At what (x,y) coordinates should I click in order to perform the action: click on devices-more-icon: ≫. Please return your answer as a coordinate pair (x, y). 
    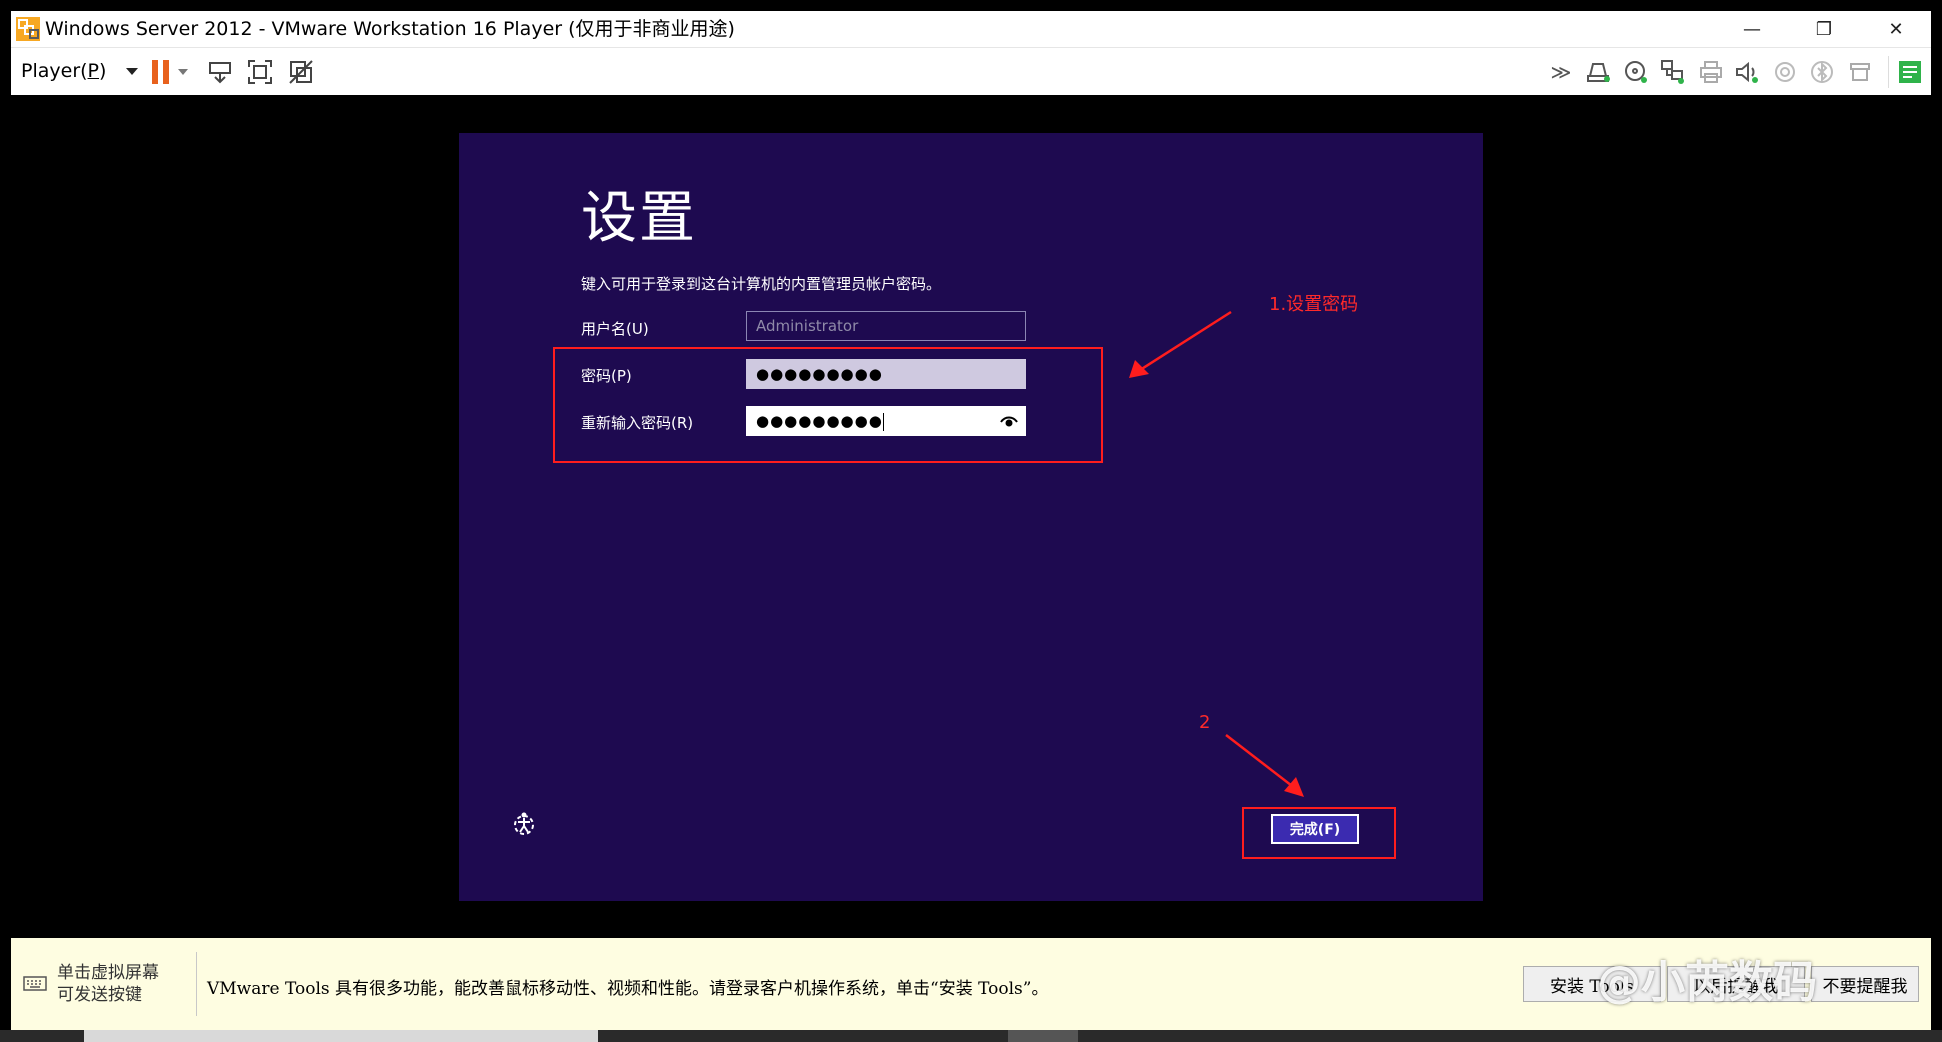
    Looking at the image, I should click on (1561, 72).